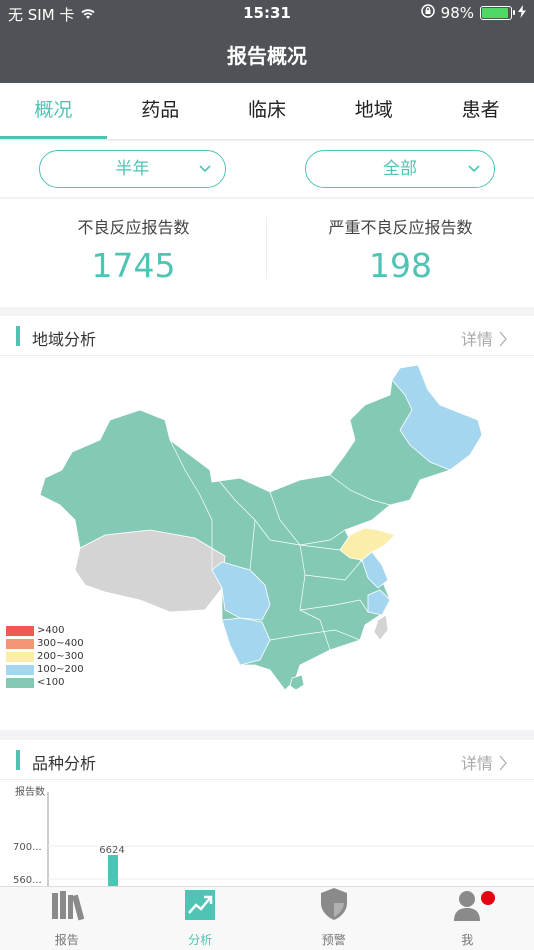  I want to click on map-legend: >400 300~400 200~300 100~200 <100, so click(45, 656).